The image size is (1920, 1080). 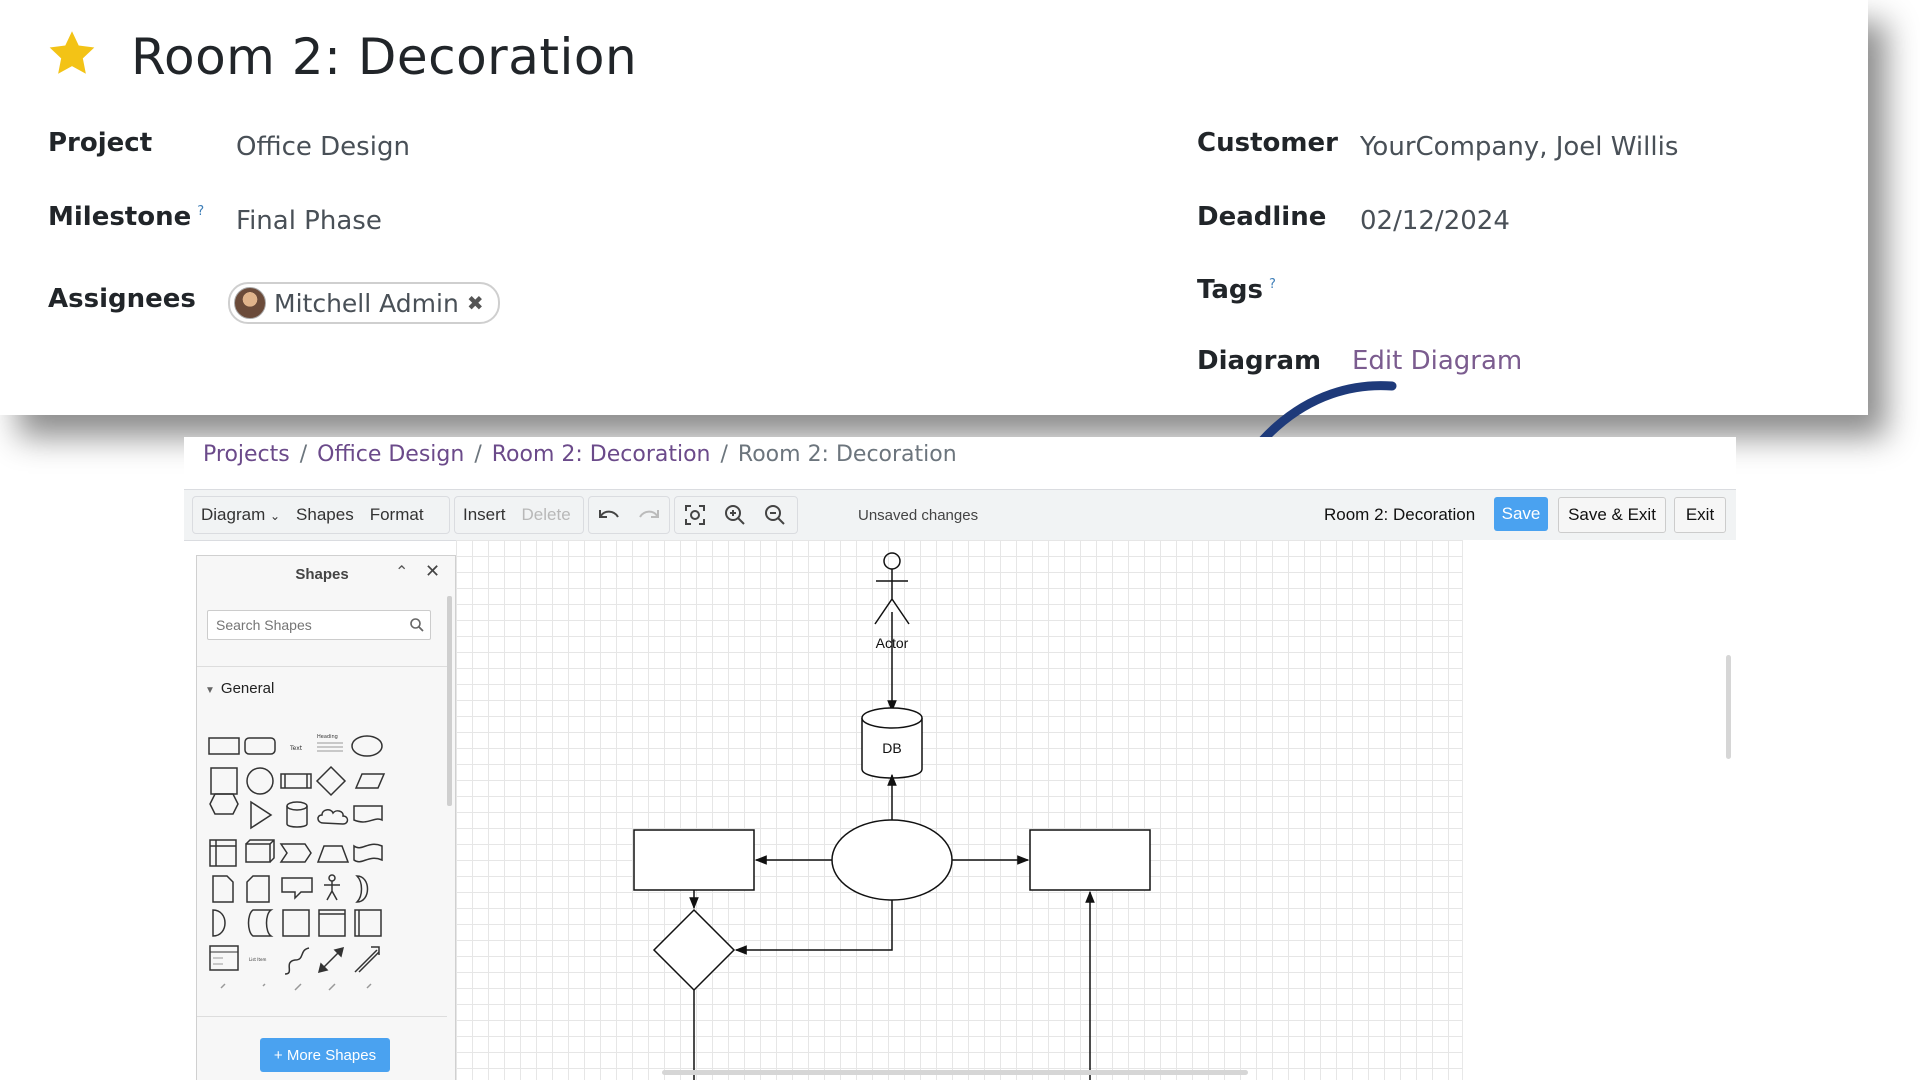 I want to click on diagram-diamond, so click(x=694, y=950).